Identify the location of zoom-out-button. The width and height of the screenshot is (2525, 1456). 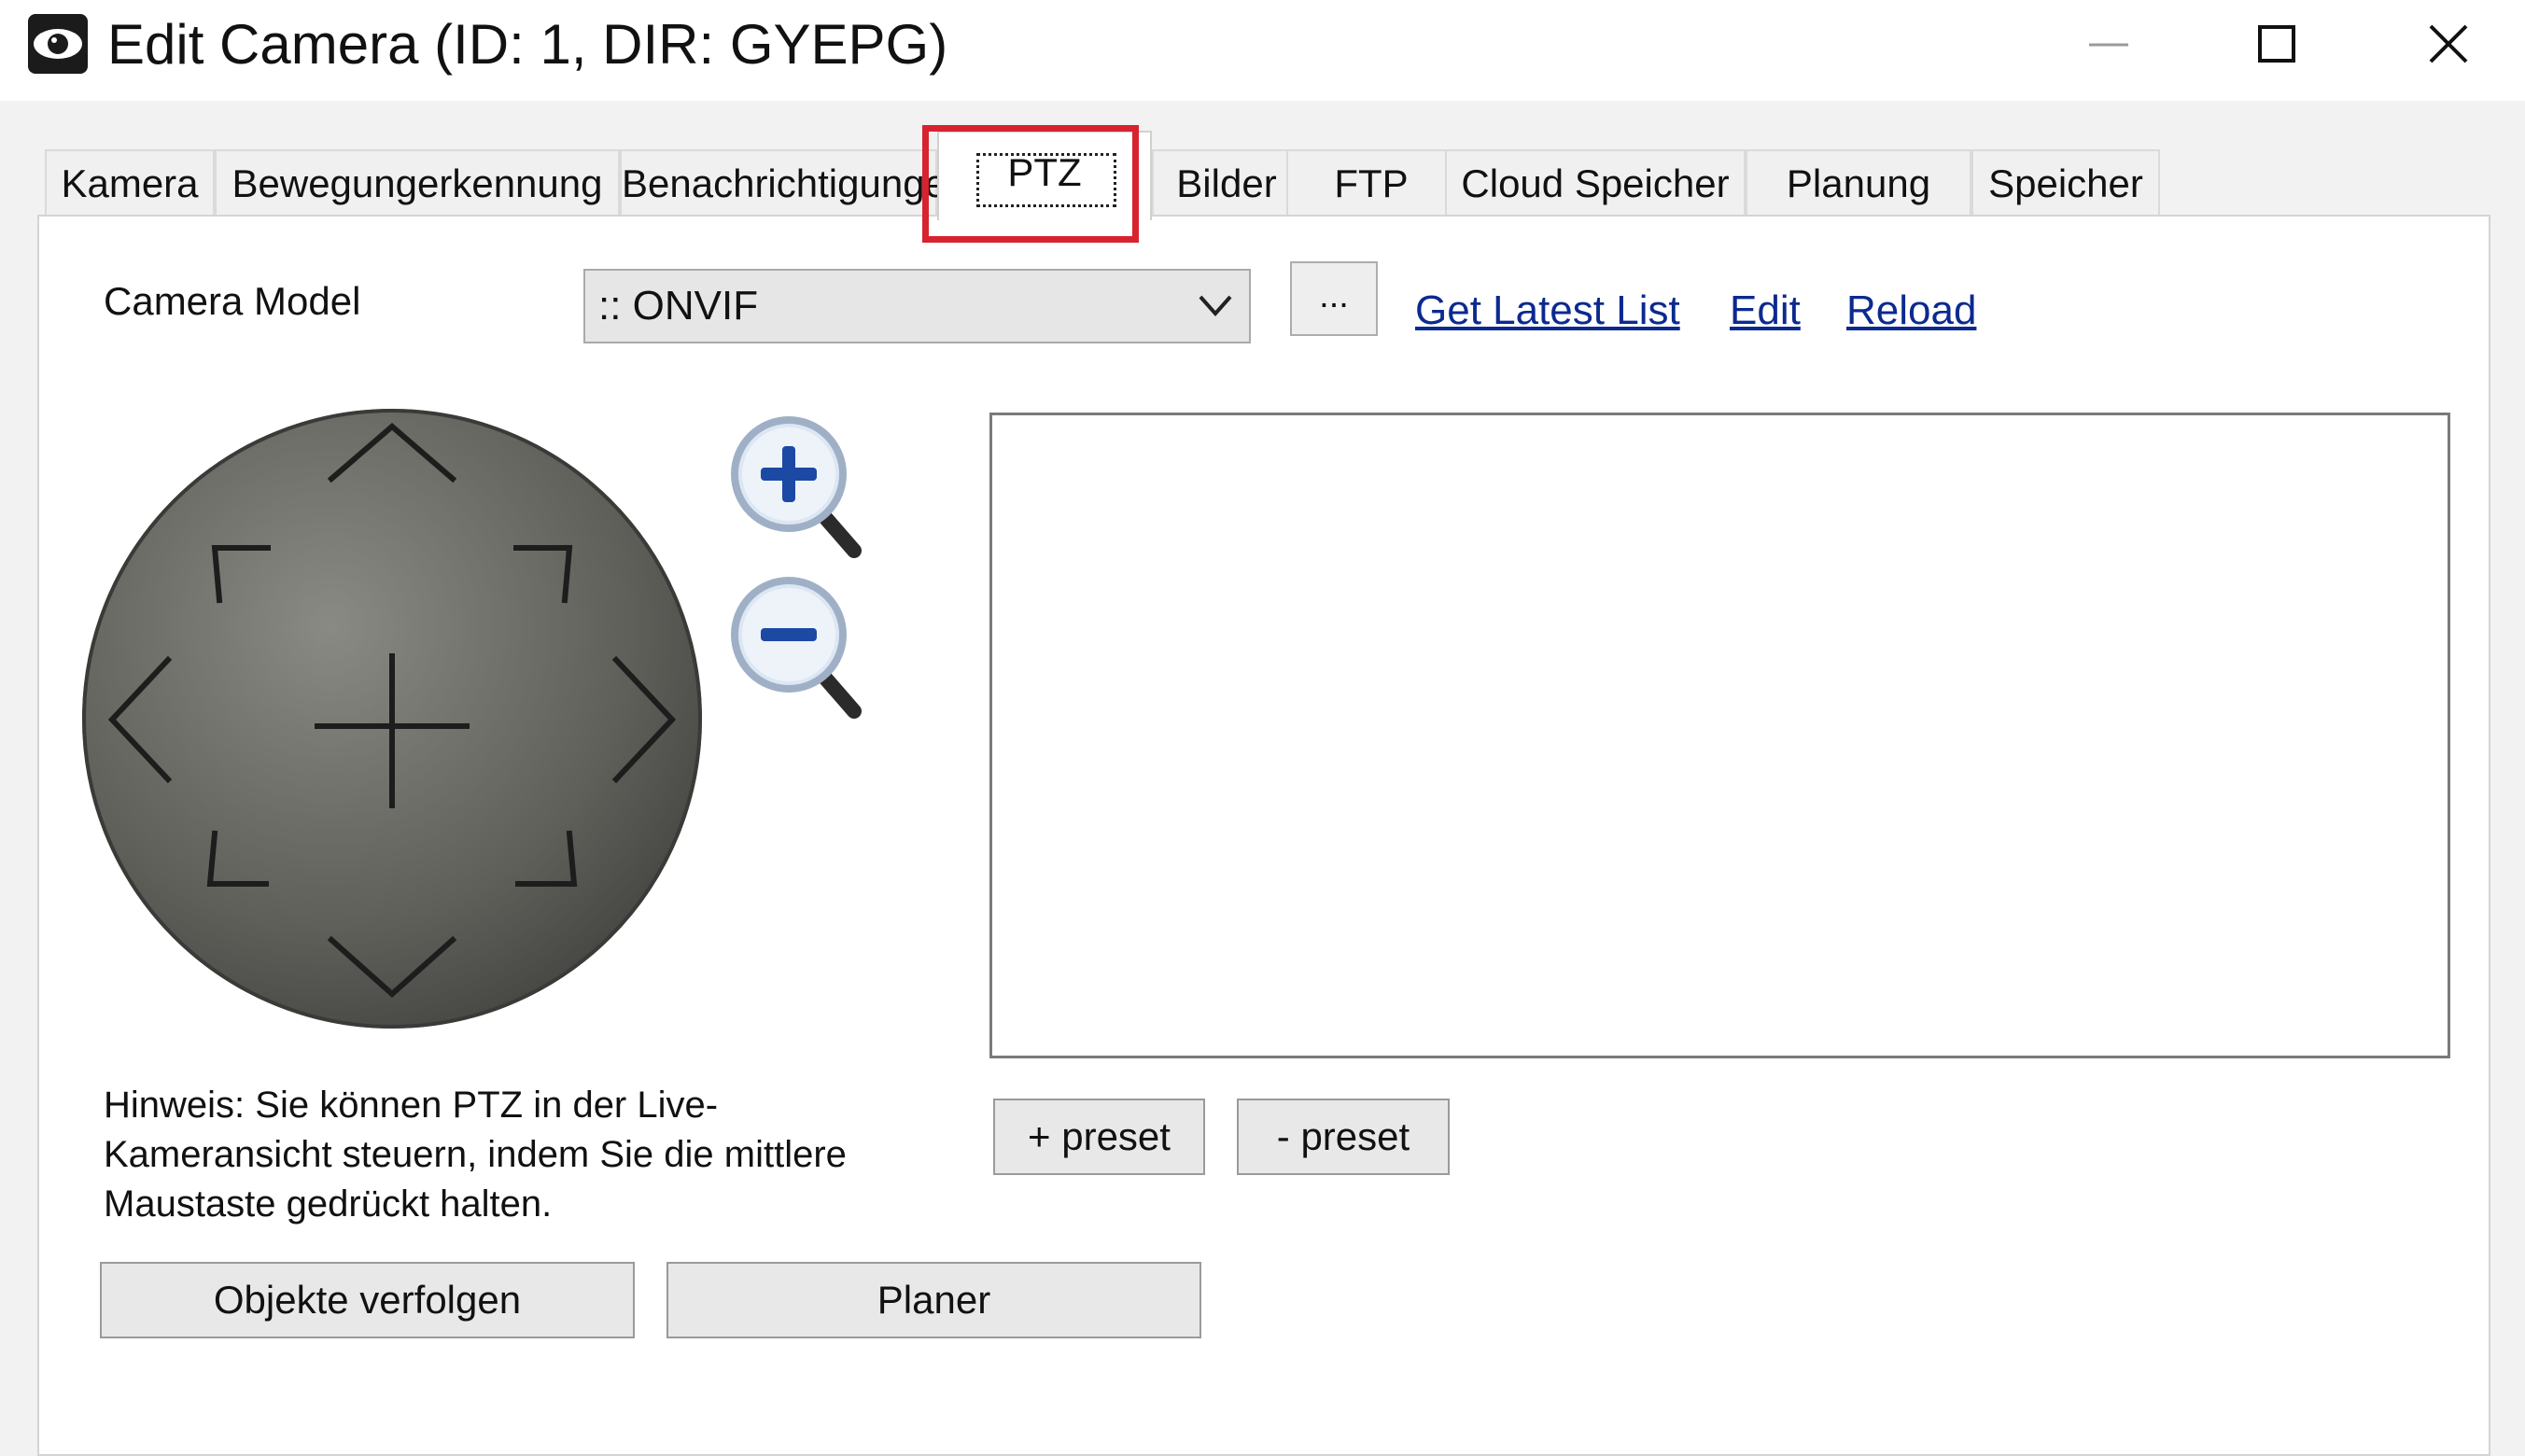
(798, 650).